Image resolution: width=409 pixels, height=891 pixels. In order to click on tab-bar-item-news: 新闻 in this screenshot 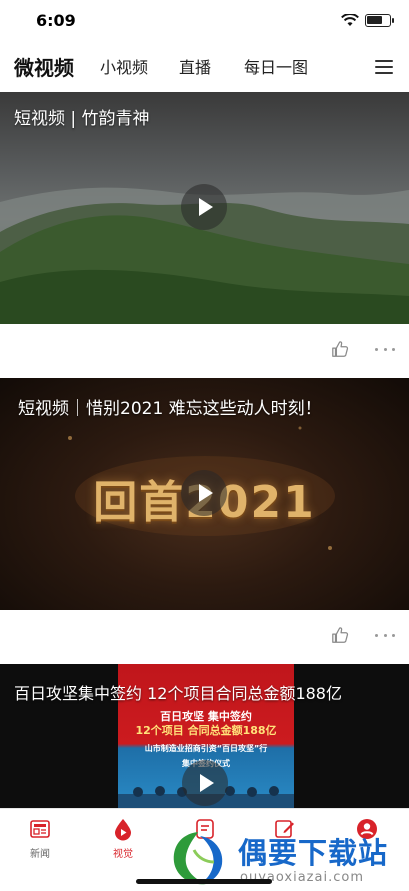, I will do `click(40, 842)`.